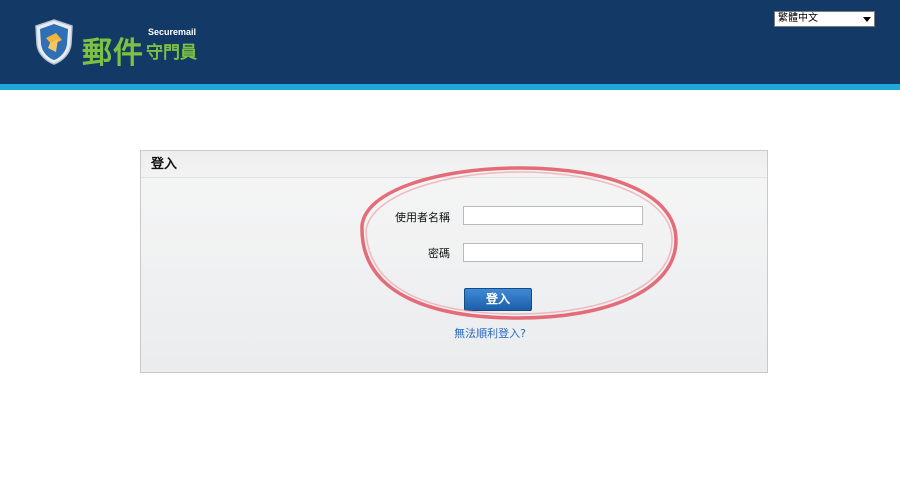 Image resolution: width=900 pixels, height=500 pixels. What do you see at coordinates (439, 253) in the screenshot?
I see `password-label: 密碼` at bounding box center [439, 253].